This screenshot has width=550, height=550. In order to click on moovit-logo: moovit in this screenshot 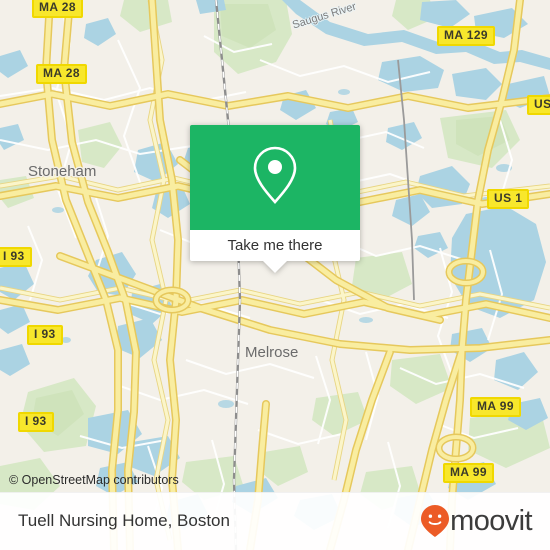, I will do `click(476, 521)`.